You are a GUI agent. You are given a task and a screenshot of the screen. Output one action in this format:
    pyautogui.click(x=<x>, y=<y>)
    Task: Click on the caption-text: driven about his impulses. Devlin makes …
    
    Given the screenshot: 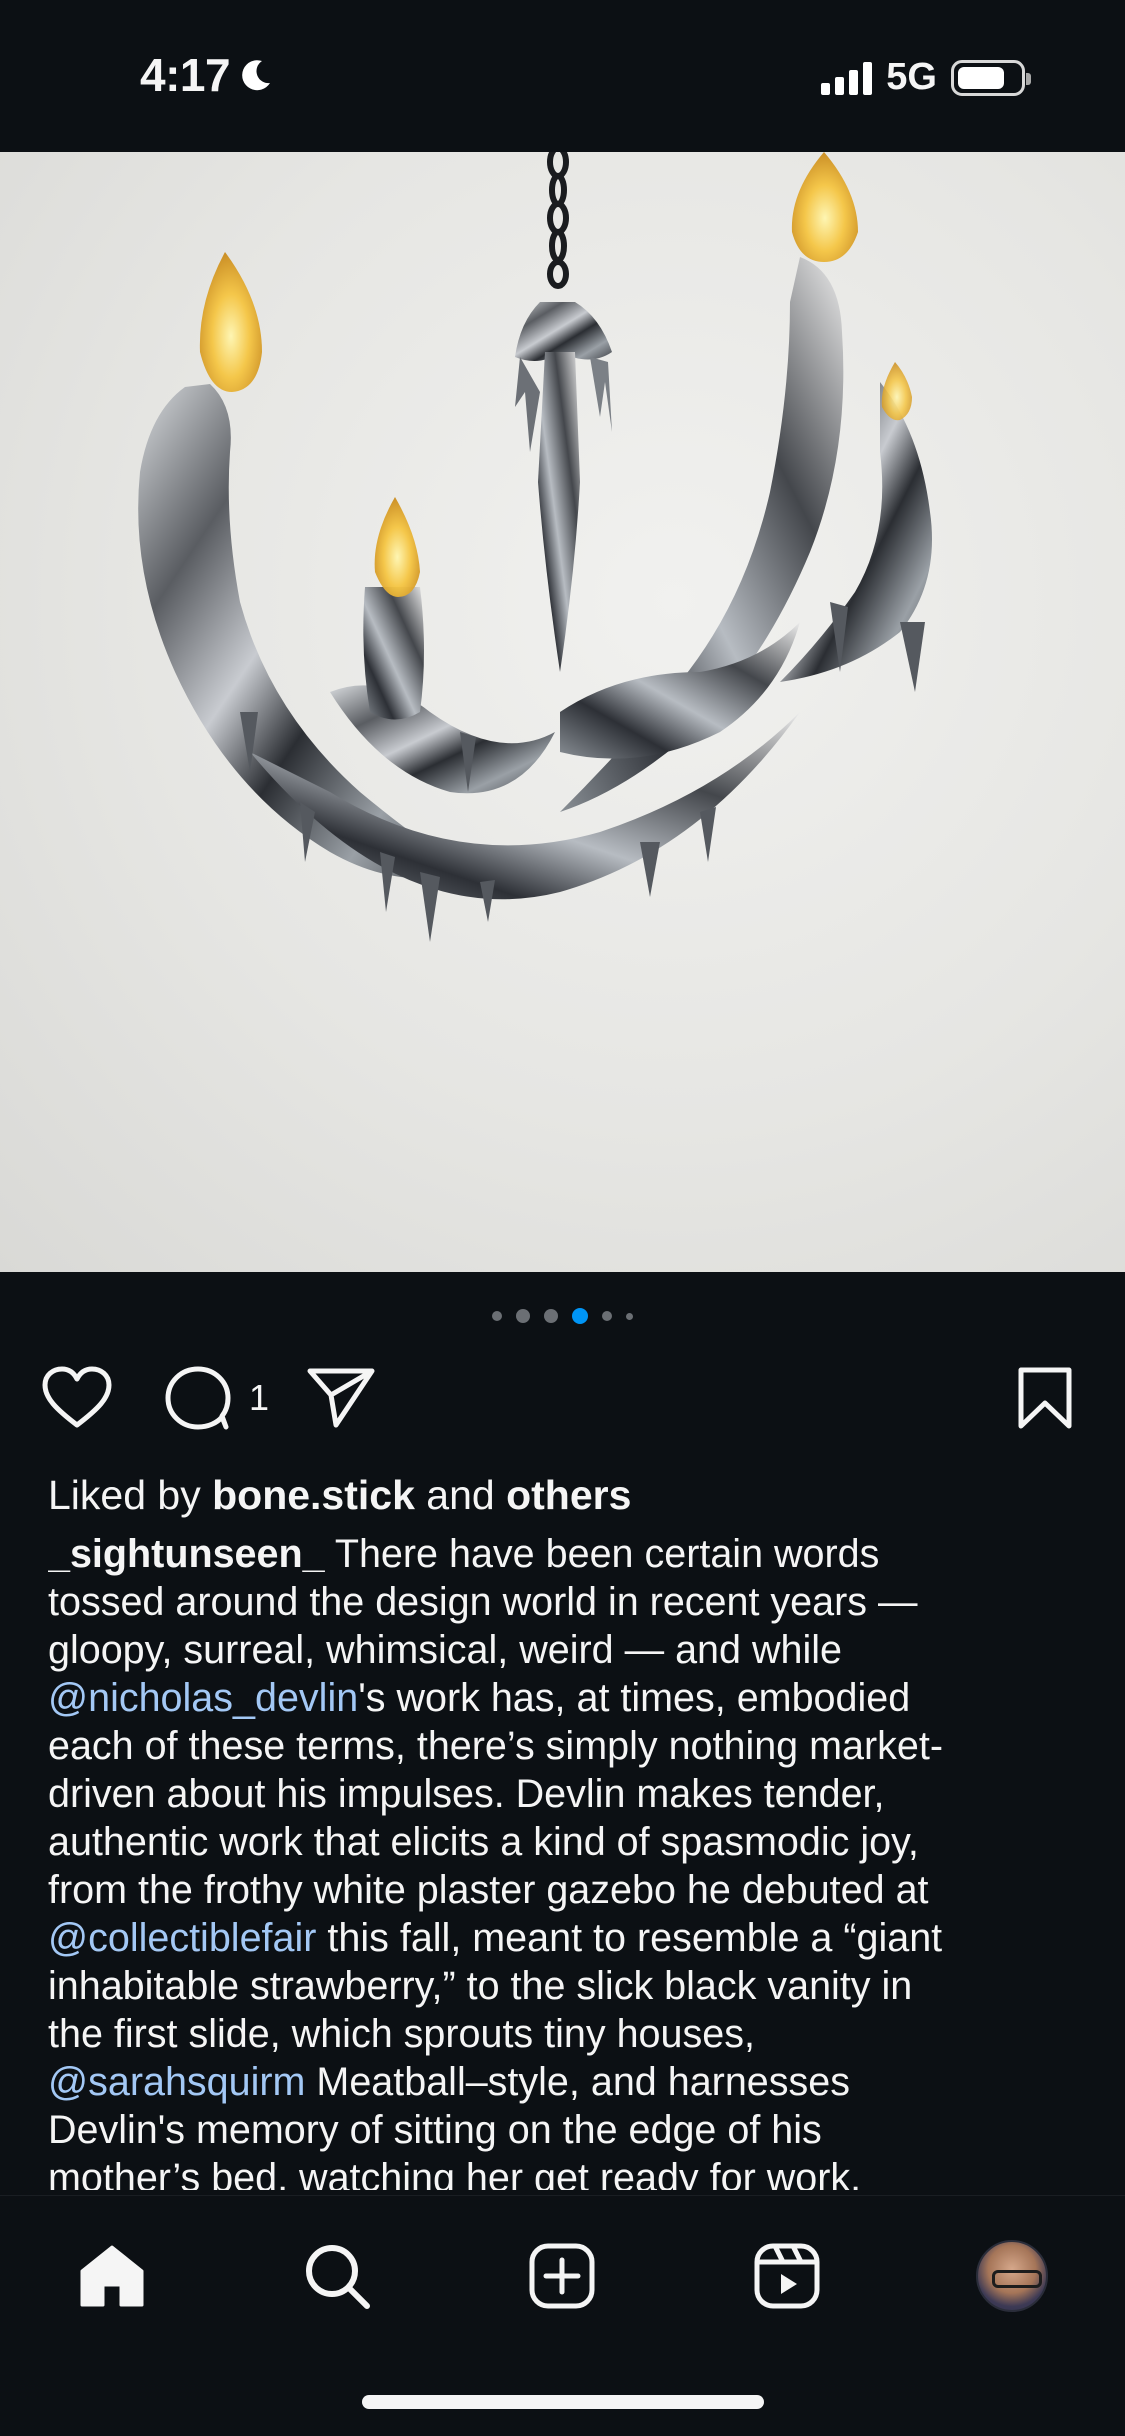 What is the action you would take?
    pyautogui.click(x=466, y=1794)
    